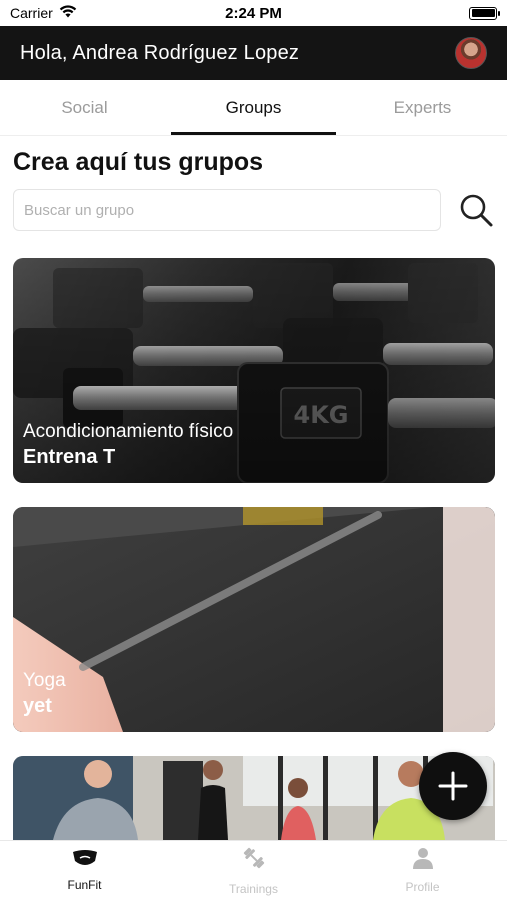  Describe the element at coordinates (227, 210) in the screenshot. I see `search-input` at that location.